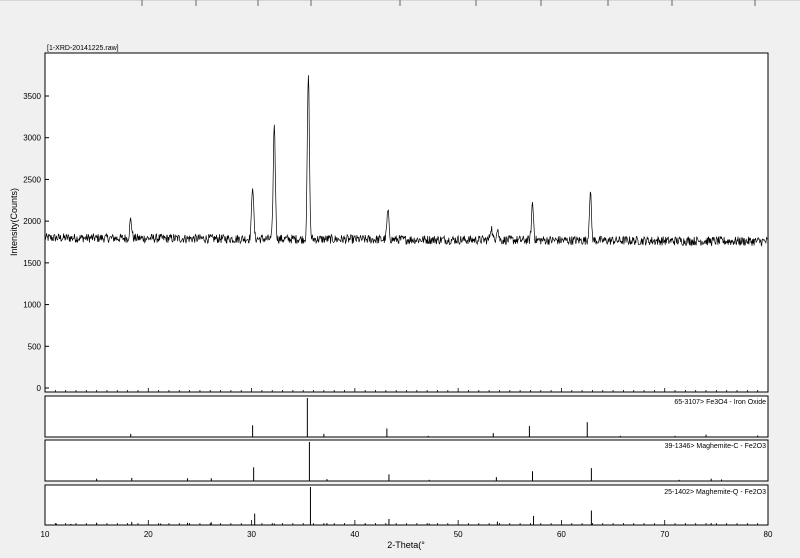  What do you see at coordinates (32, 138) in the screenshot?
I see `y-tick-label: 3000` at bounding box center [32, 138].